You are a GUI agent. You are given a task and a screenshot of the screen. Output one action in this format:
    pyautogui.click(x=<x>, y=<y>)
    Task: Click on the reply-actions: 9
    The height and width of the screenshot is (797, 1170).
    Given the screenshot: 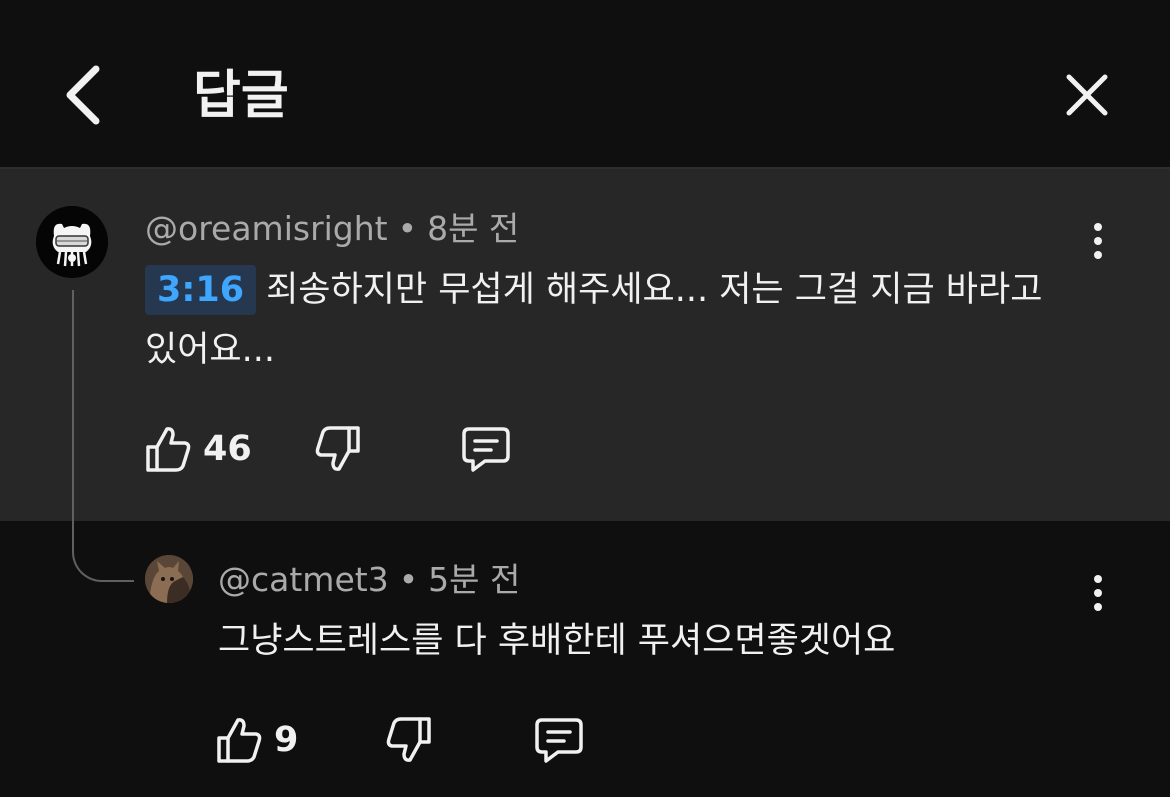 What is the action you would take?
    pyautogui.click(x=406, y=740)
    